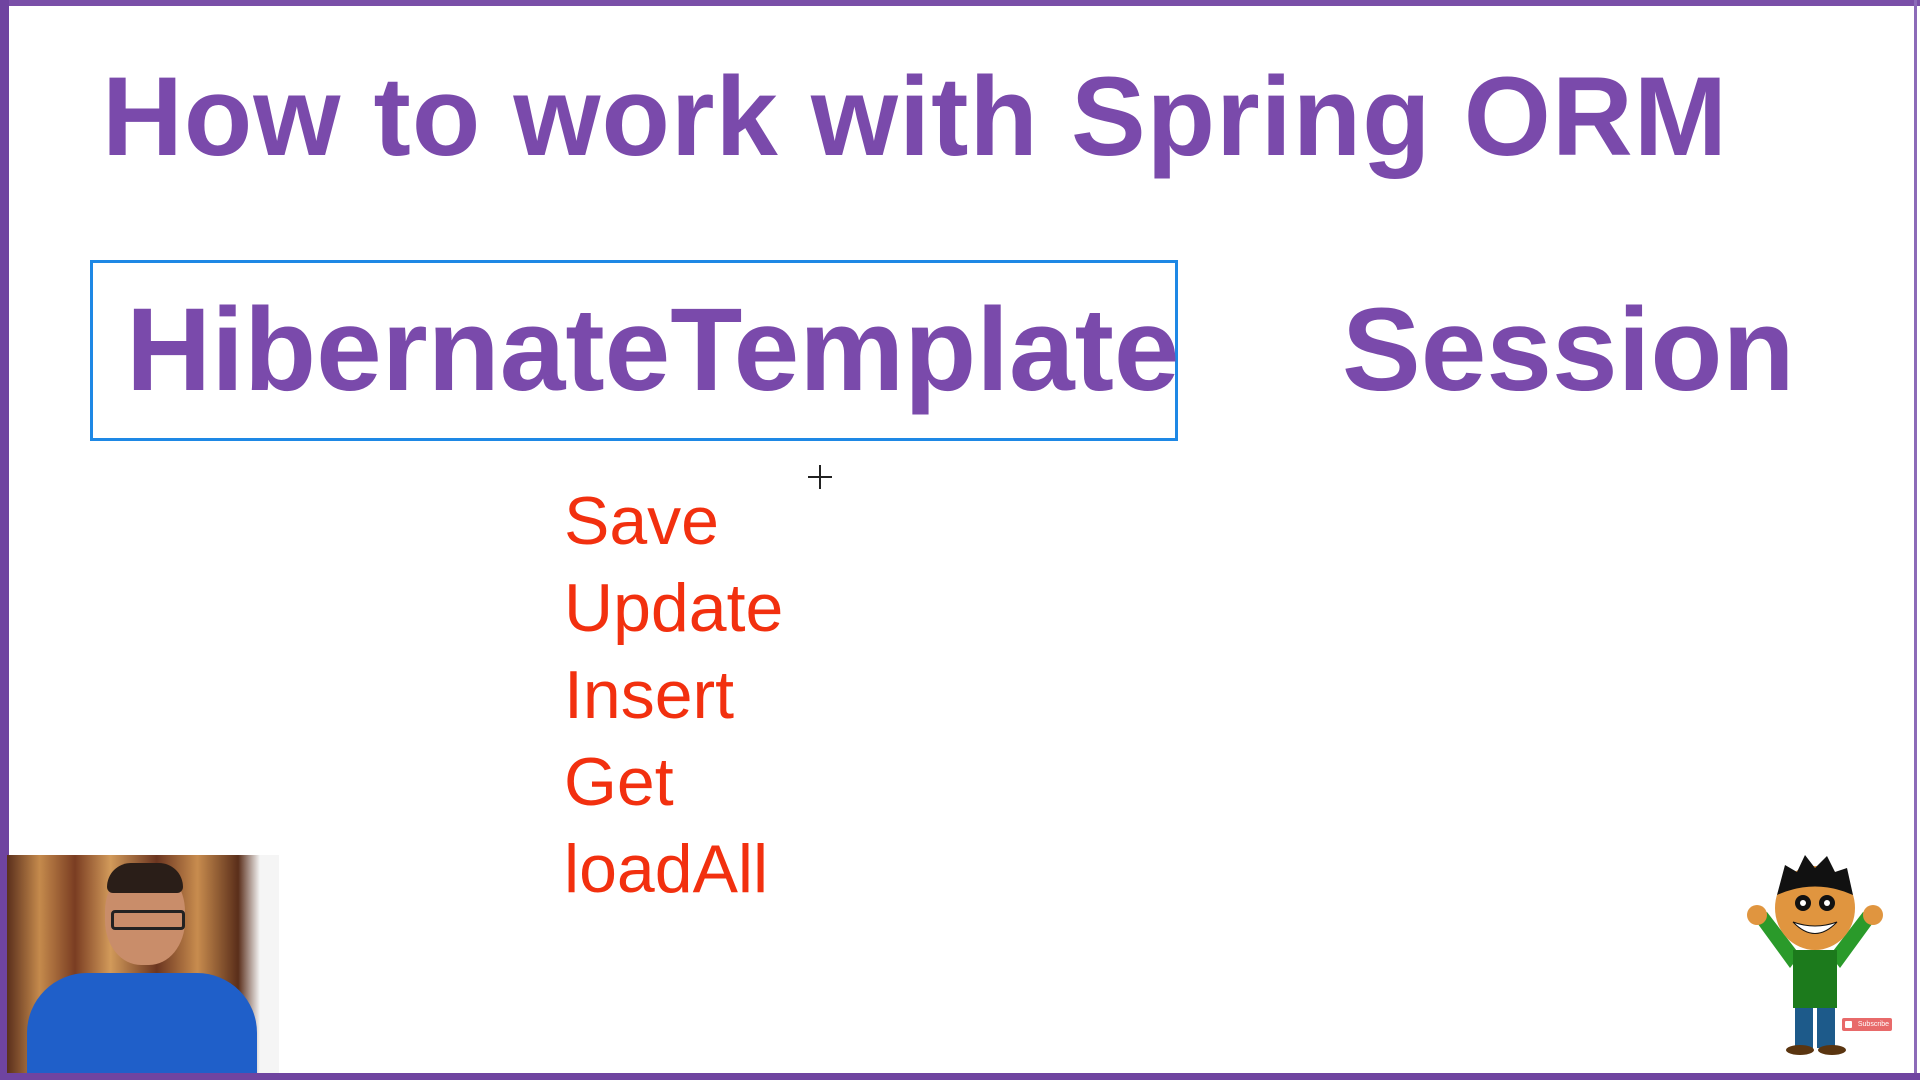 The width and height of the screenshot is (1920, 1080). I want to click on frame-bottom-border, so click(960, 1076).